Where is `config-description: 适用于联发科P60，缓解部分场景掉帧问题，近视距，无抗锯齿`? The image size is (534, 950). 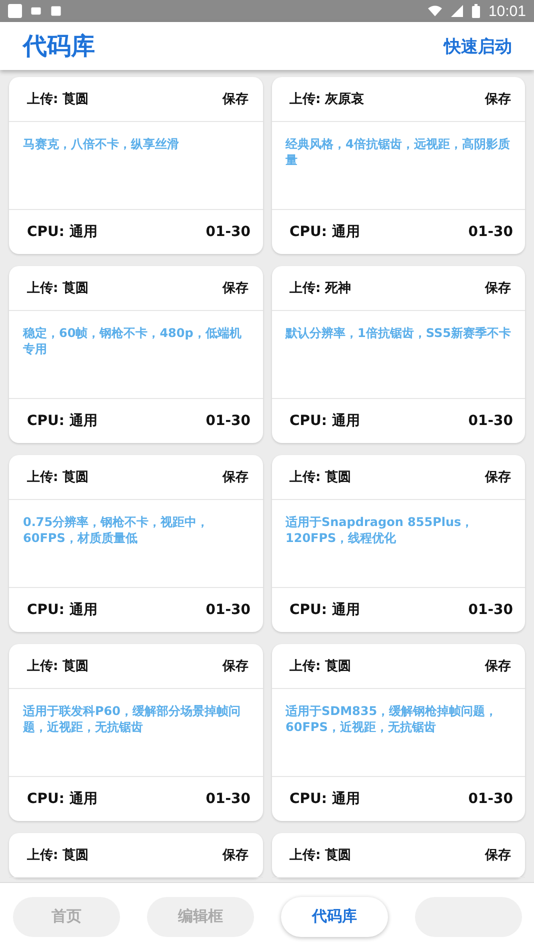
config-description: 适用于联发科P60，缓解部分场景掉帧问题，近视距，无抗锯齿 is located at coordinates (132, 719).